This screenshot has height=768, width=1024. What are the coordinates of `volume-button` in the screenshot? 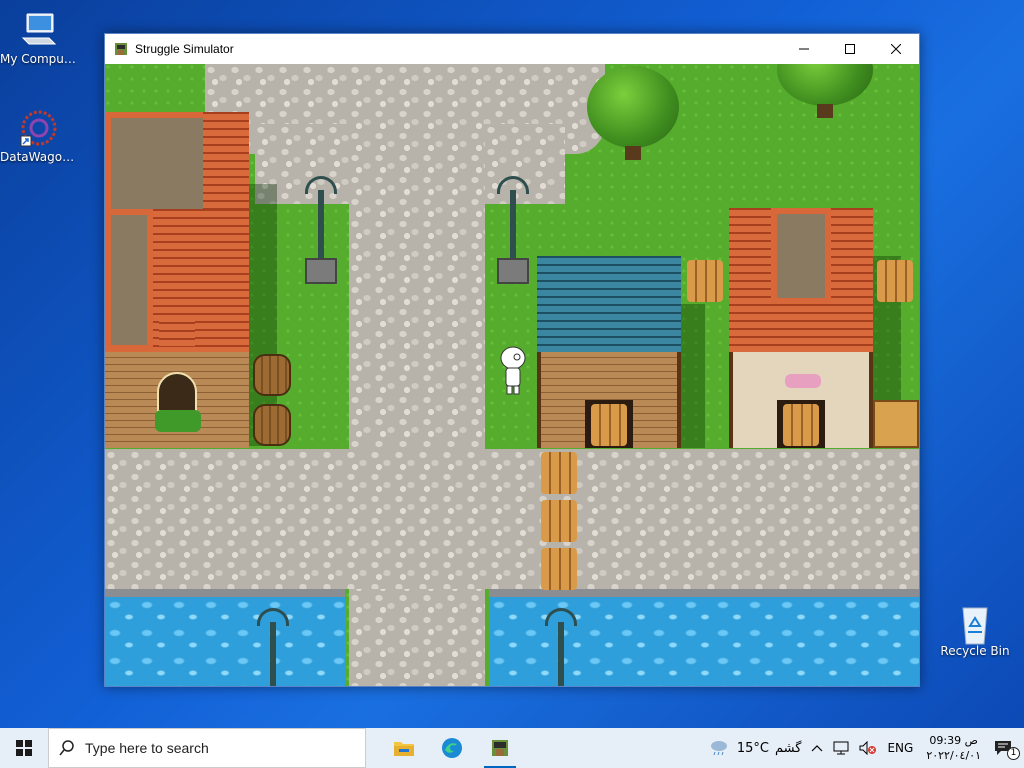 It's located at (868, 748).